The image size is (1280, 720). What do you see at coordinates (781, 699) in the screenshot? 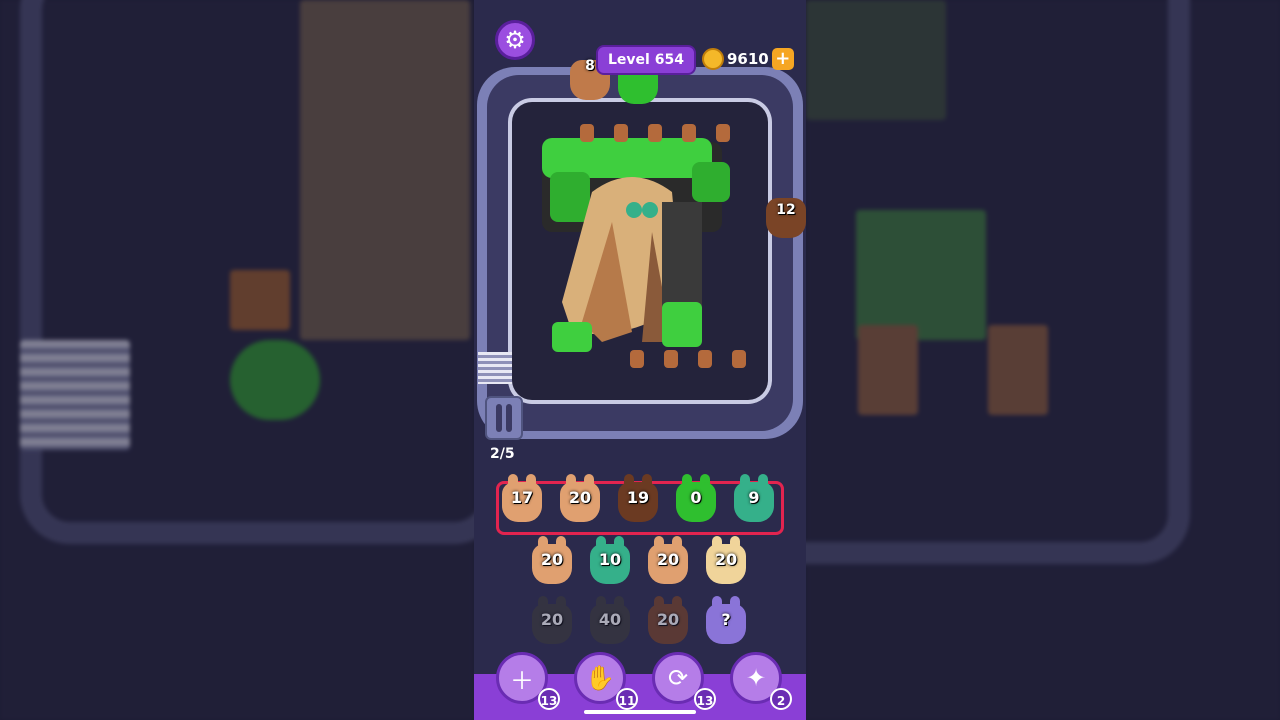
I see `booster-count: 2` at bounding box center [781, 699].